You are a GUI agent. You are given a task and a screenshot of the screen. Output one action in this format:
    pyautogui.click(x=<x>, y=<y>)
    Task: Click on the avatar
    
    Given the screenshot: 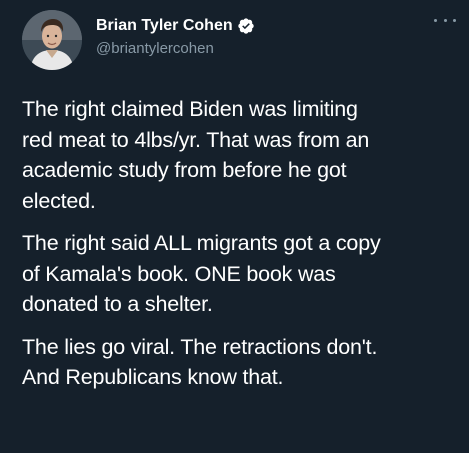 What is the action you would take?
    pyautogui.click(x=52, y=40)
    